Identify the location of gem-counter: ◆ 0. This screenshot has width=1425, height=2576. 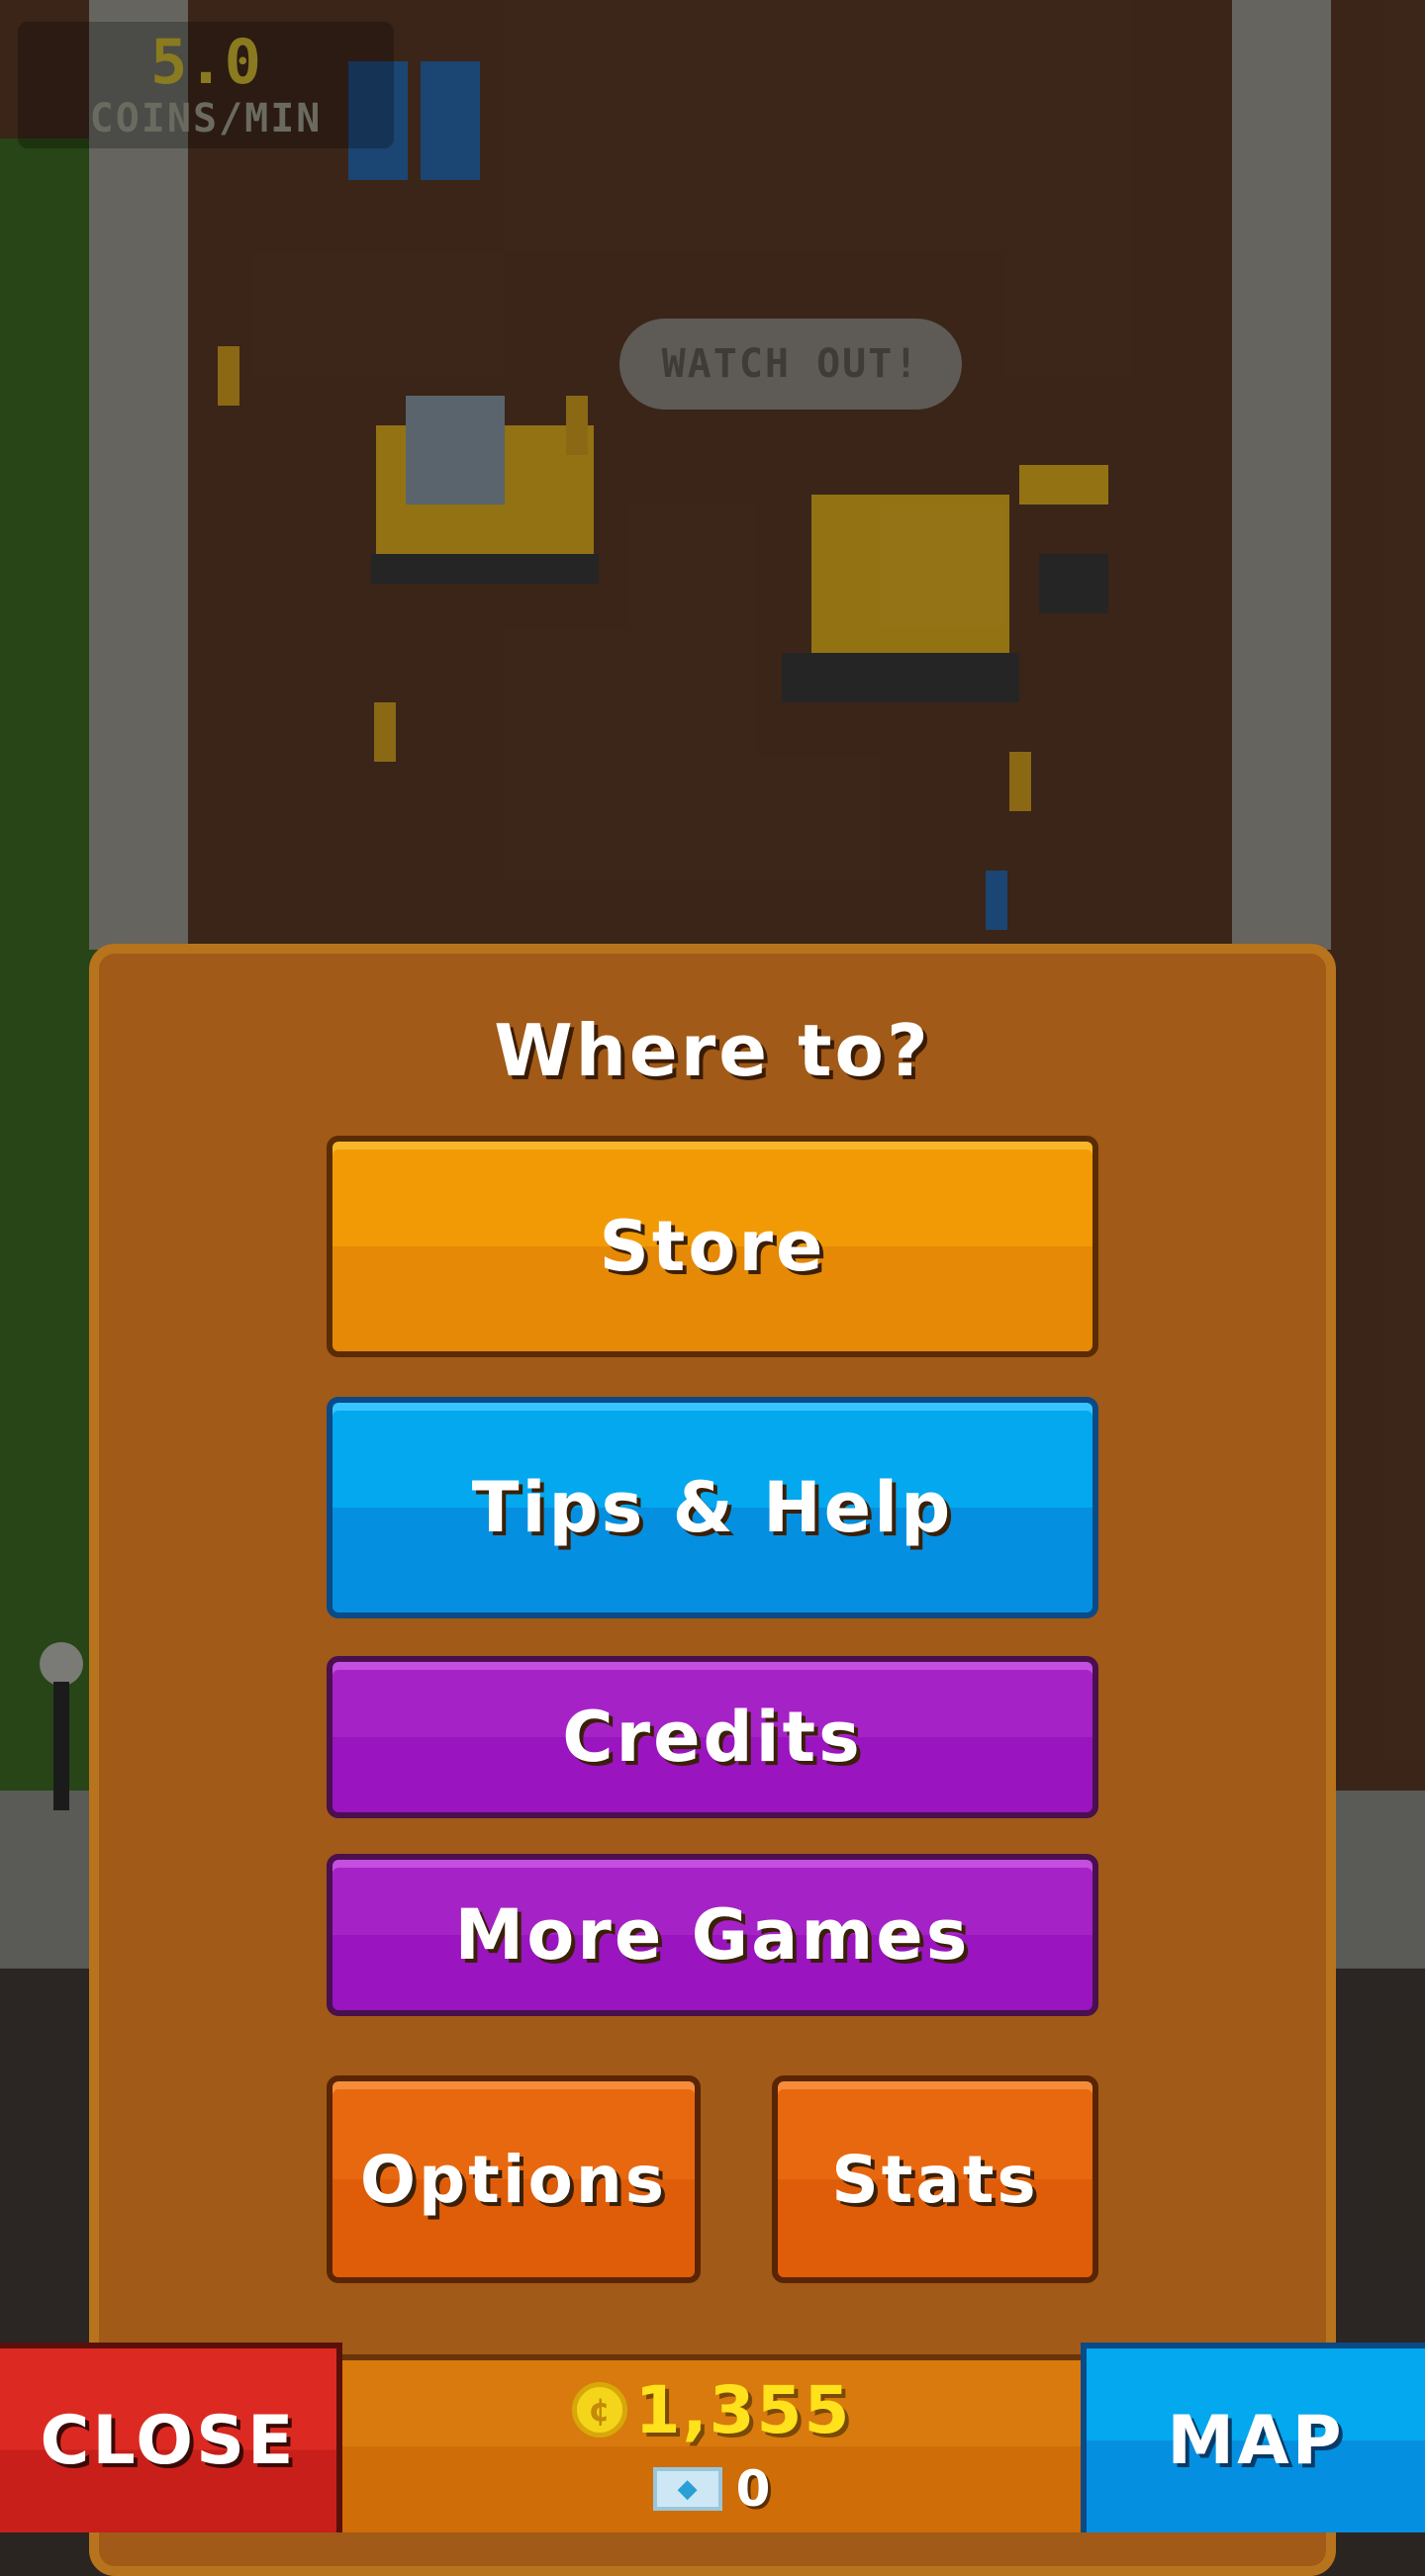
(712, 2489).